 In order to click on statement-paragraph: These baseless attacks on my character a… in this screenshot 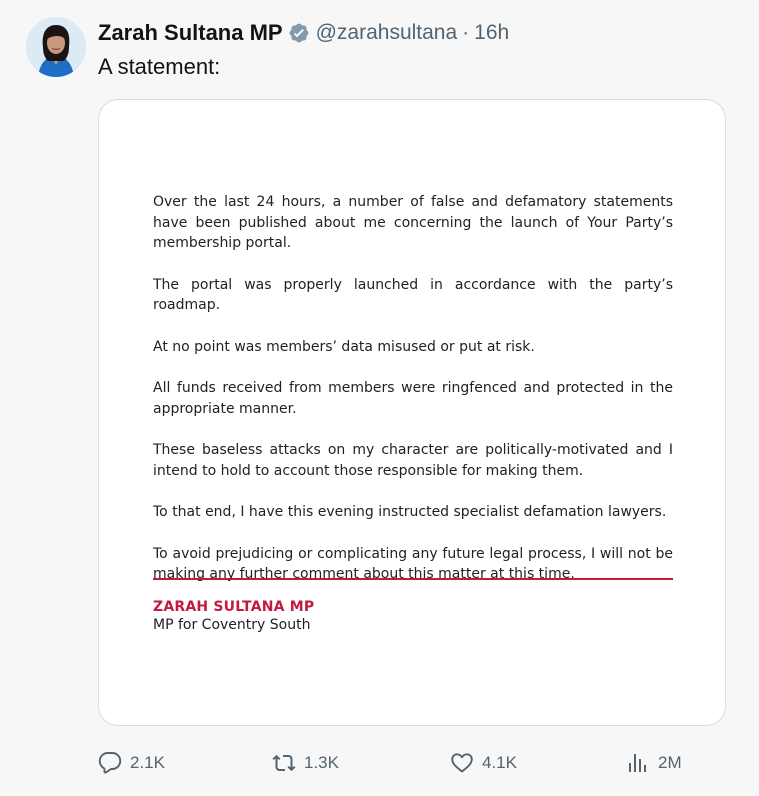, I will do `click(413, 460)`.